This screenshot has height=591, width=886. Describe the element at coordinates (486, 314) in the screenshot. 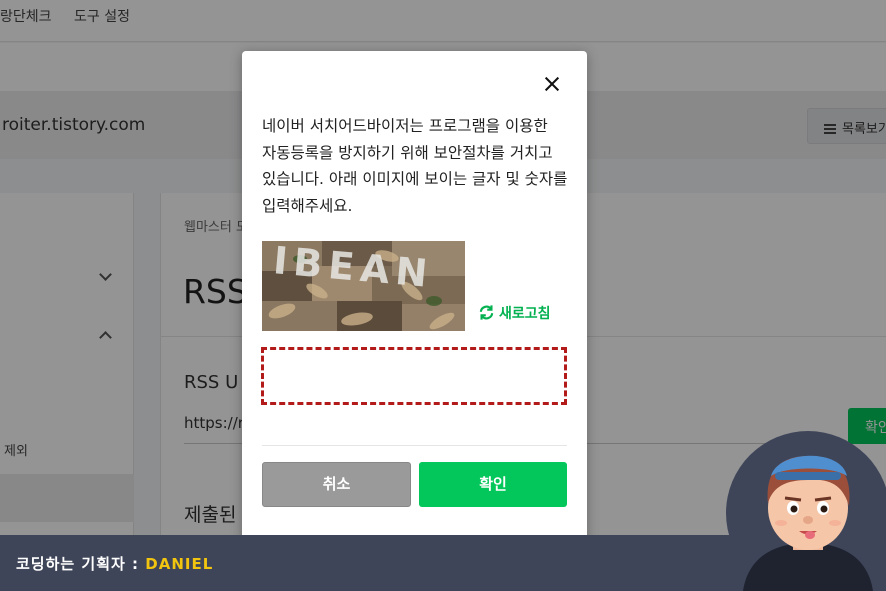

I see `refresh-icon` at that location.